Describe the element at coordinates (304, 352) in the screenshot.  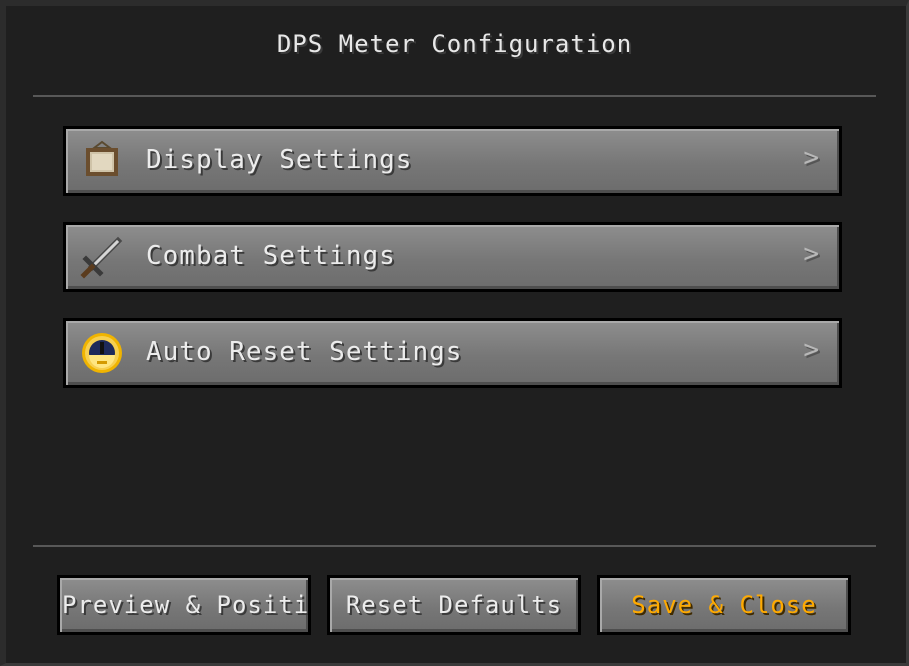
I see `auto-reset-settings-label: Auto Reset Settings` at that location.